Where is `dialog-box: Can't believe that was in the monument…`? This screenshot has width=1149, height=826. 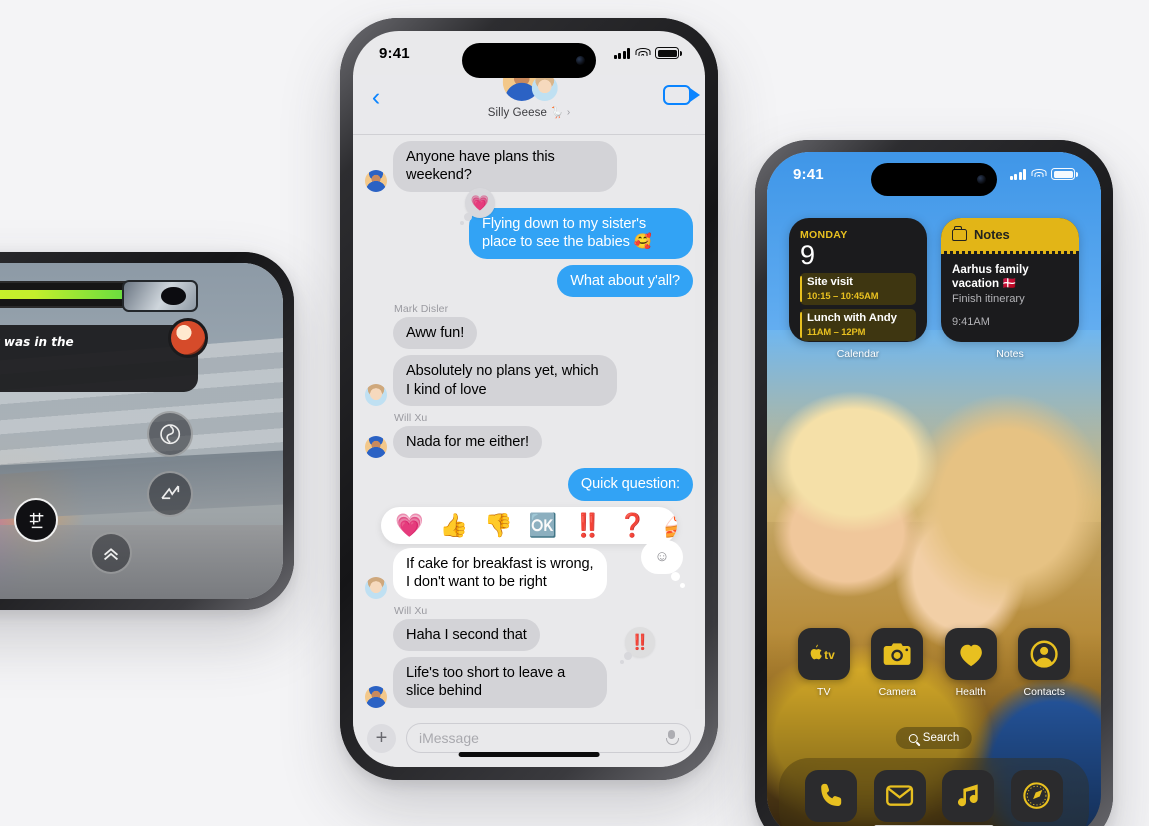
dialog-box: Can't believe that was in the monument… is located at coordinates (104, 355).